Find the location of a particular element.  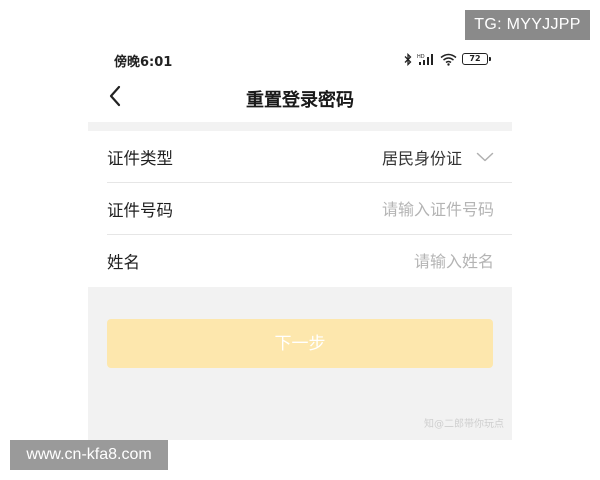

wifi-icon is located at coordinates (448, 59).